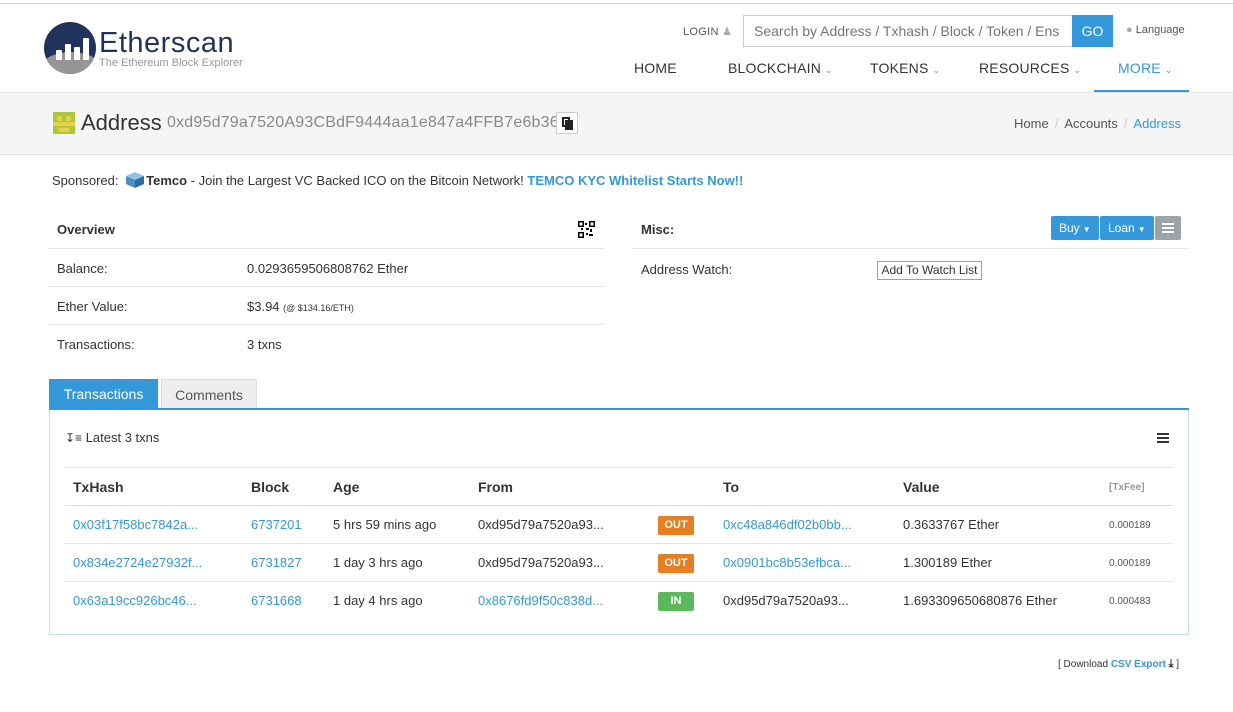 The height and width of the screenshot is (712, 1233). What do you see at coordinates (619, 505) in the screenshot?
I see `table-header-border` at bounding box center [619, 505].